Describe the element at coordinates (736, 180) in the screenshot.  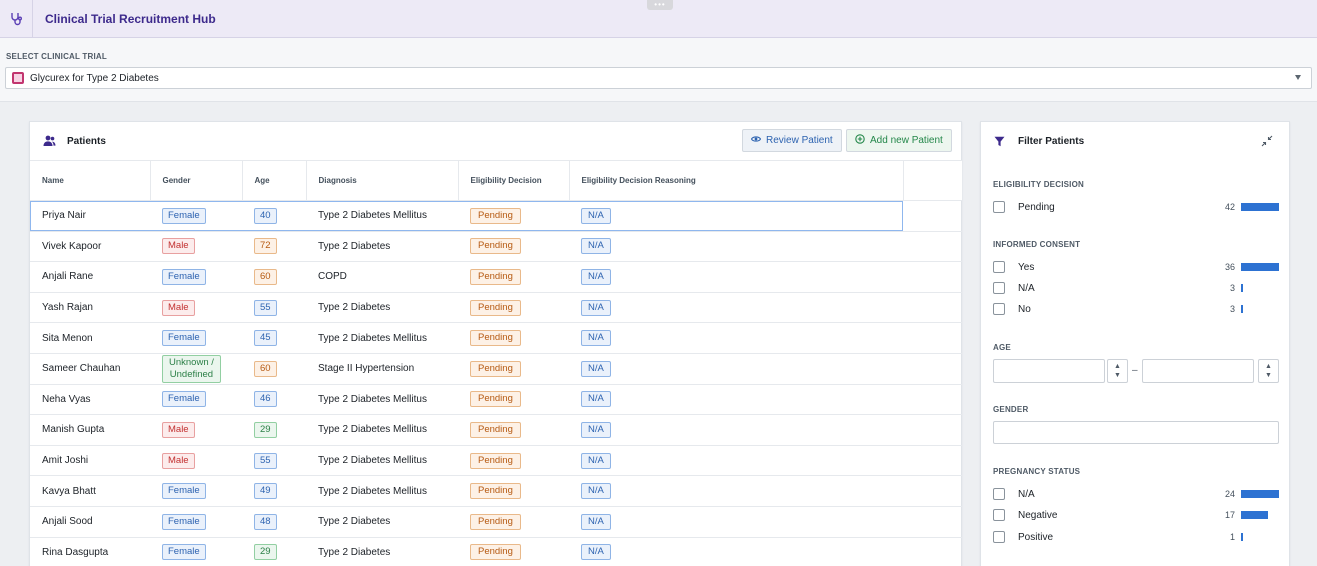
I see `column-header-eligibility-reasoning: Eligibility Decision Reasoning` at that location.